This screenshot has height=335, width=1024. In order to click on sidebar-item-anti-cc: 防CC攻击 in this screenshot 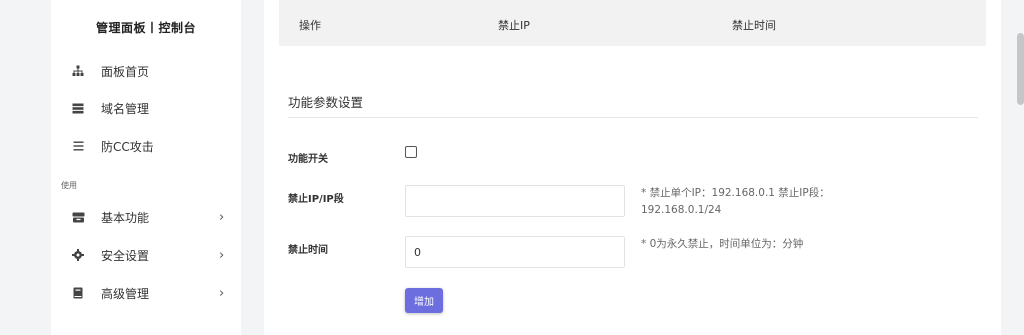, I will do `click(146, 146)`.